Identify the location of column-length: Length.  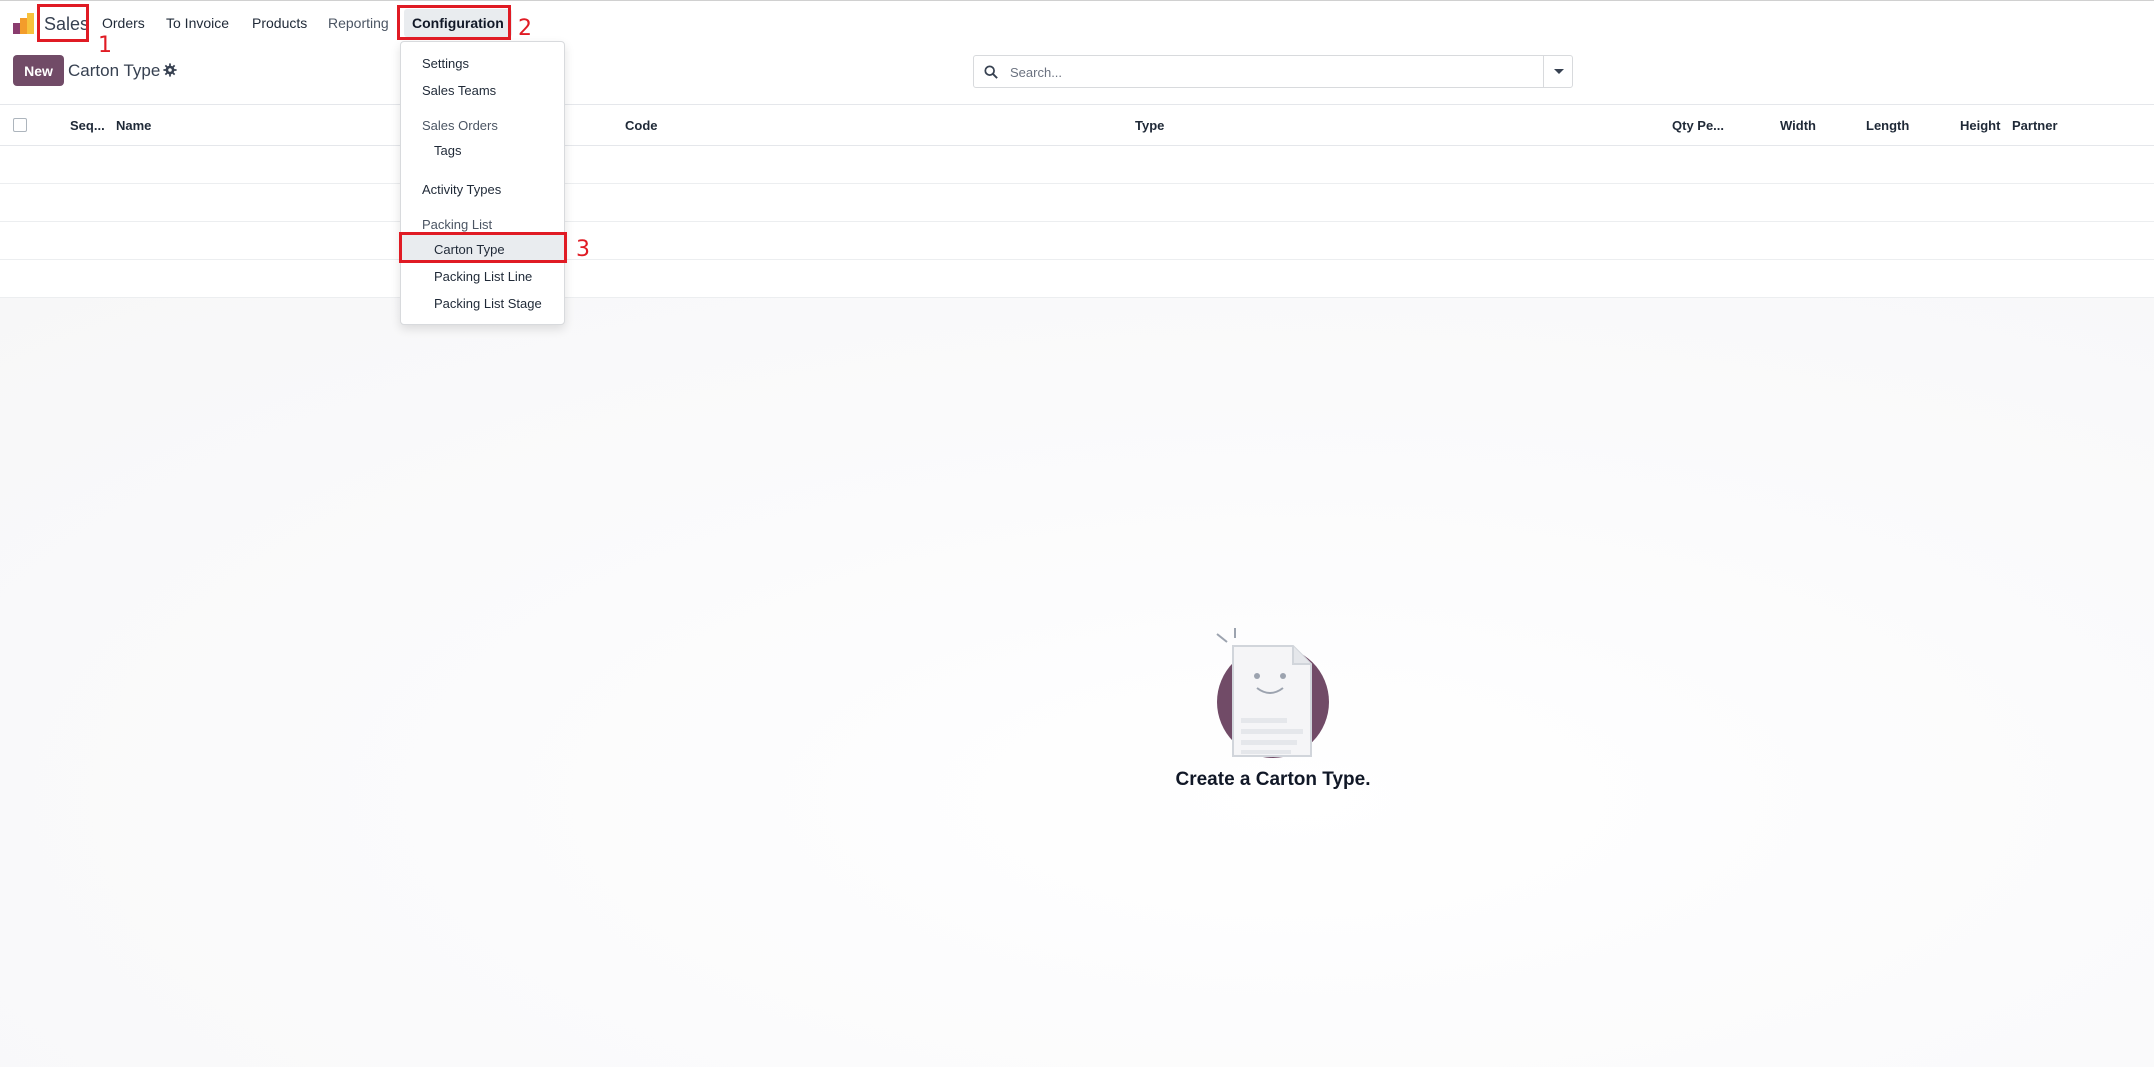
(1887, 125).